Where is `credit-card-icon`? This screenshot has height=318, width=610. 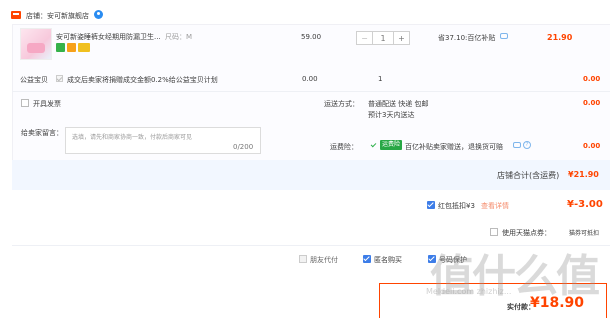 credit-card-icon is located at coordinates (84, 47).